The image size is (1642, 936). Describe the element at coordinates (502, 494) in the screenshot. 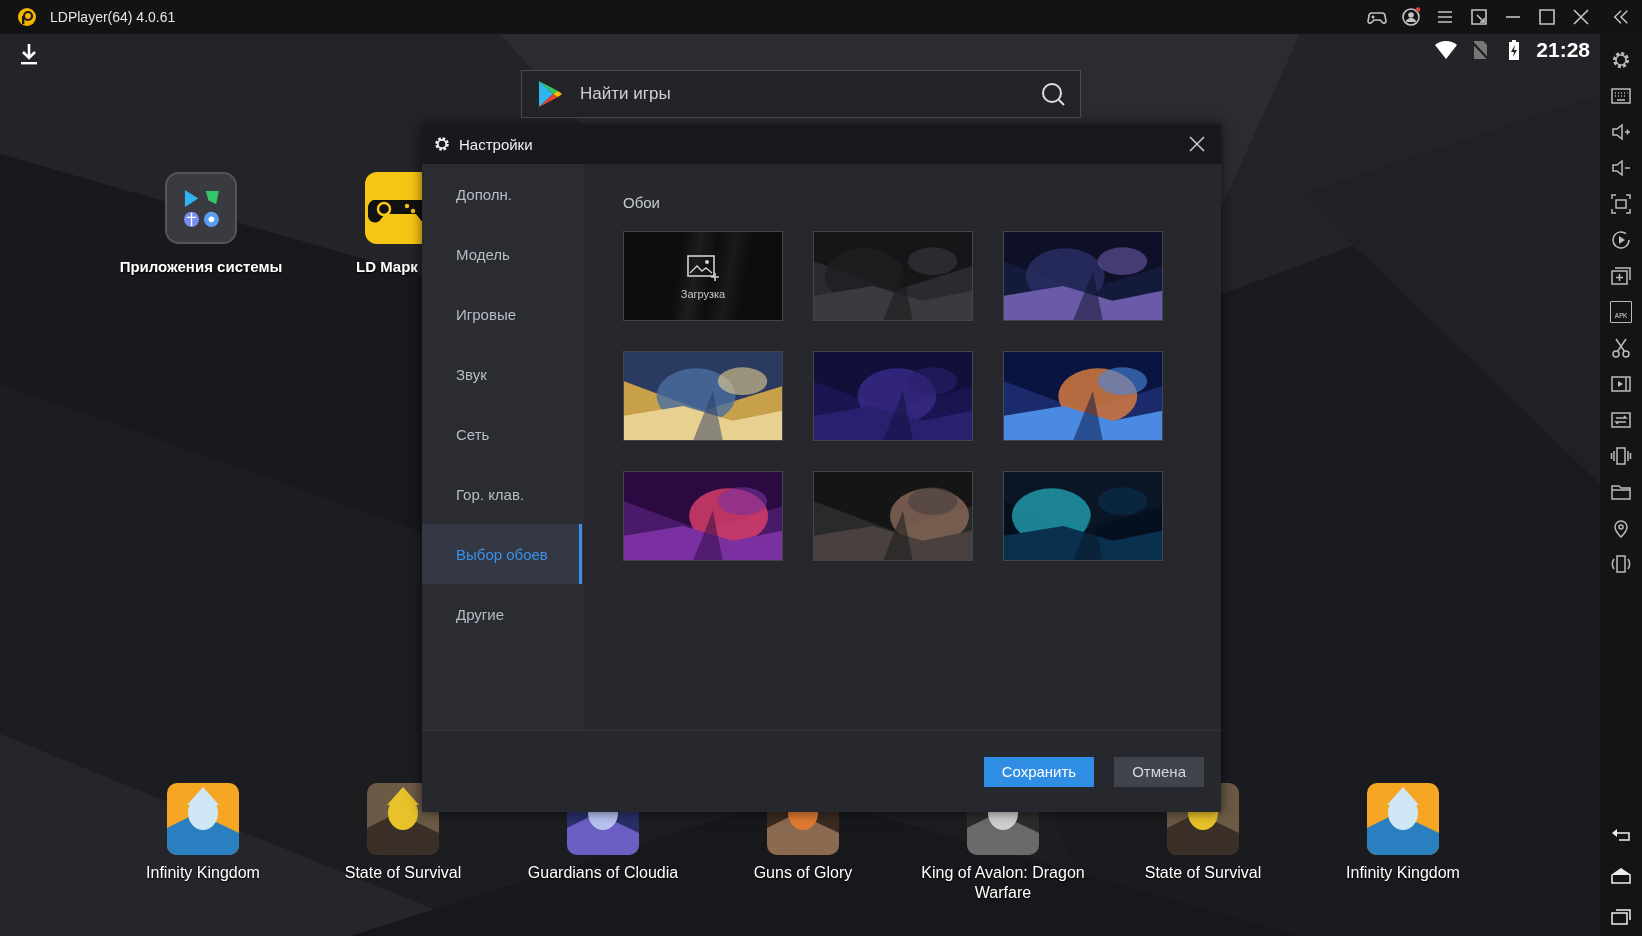

I see `sidebar-item: Гор. клав.` at that location.